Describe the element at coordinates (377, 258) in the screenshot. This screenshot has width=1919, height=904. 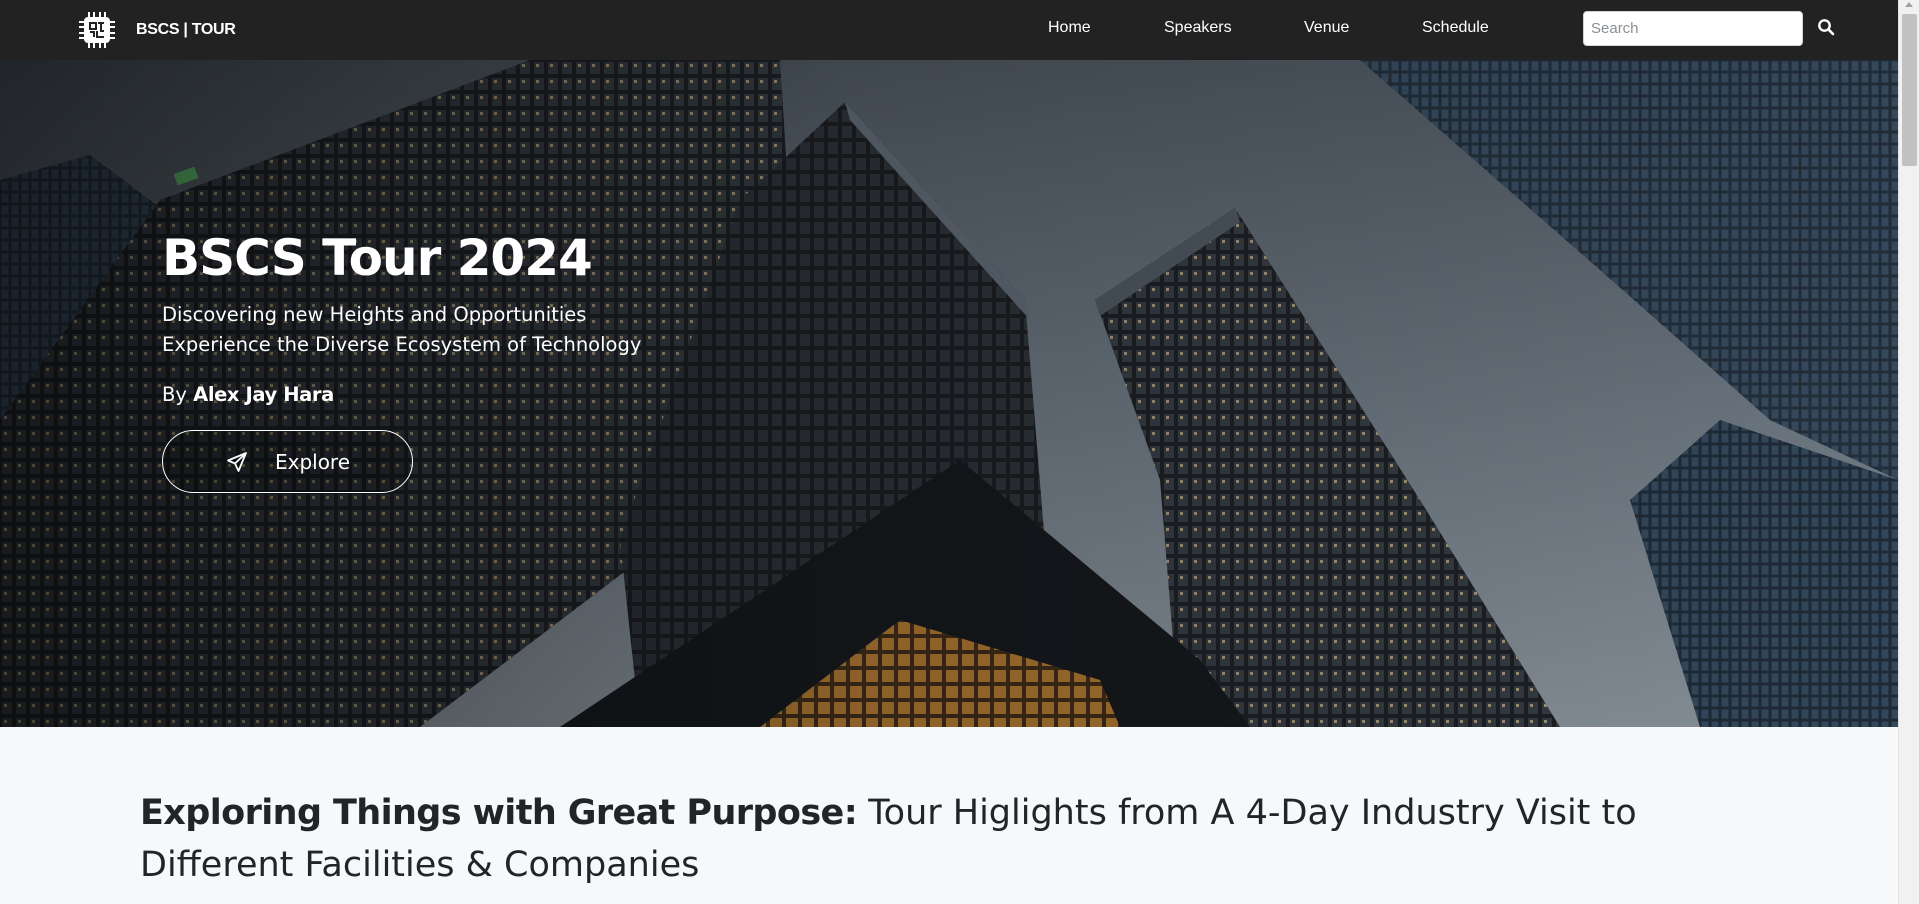
I see `hero-title: BSCS Tour 2024` at that location.